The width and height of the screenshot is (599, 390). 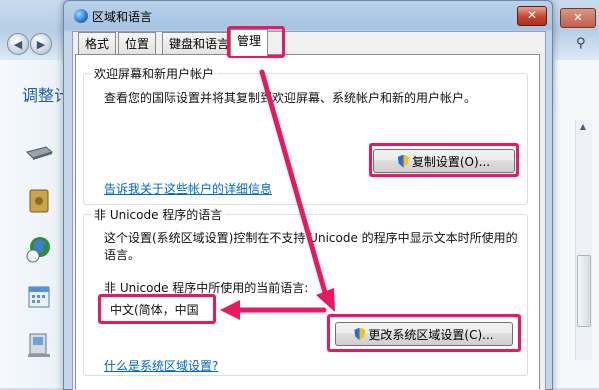 What do you see at coordinates (39, 201) in the screenshot?
I see `safe-icon` at bounding box center [39, 201].